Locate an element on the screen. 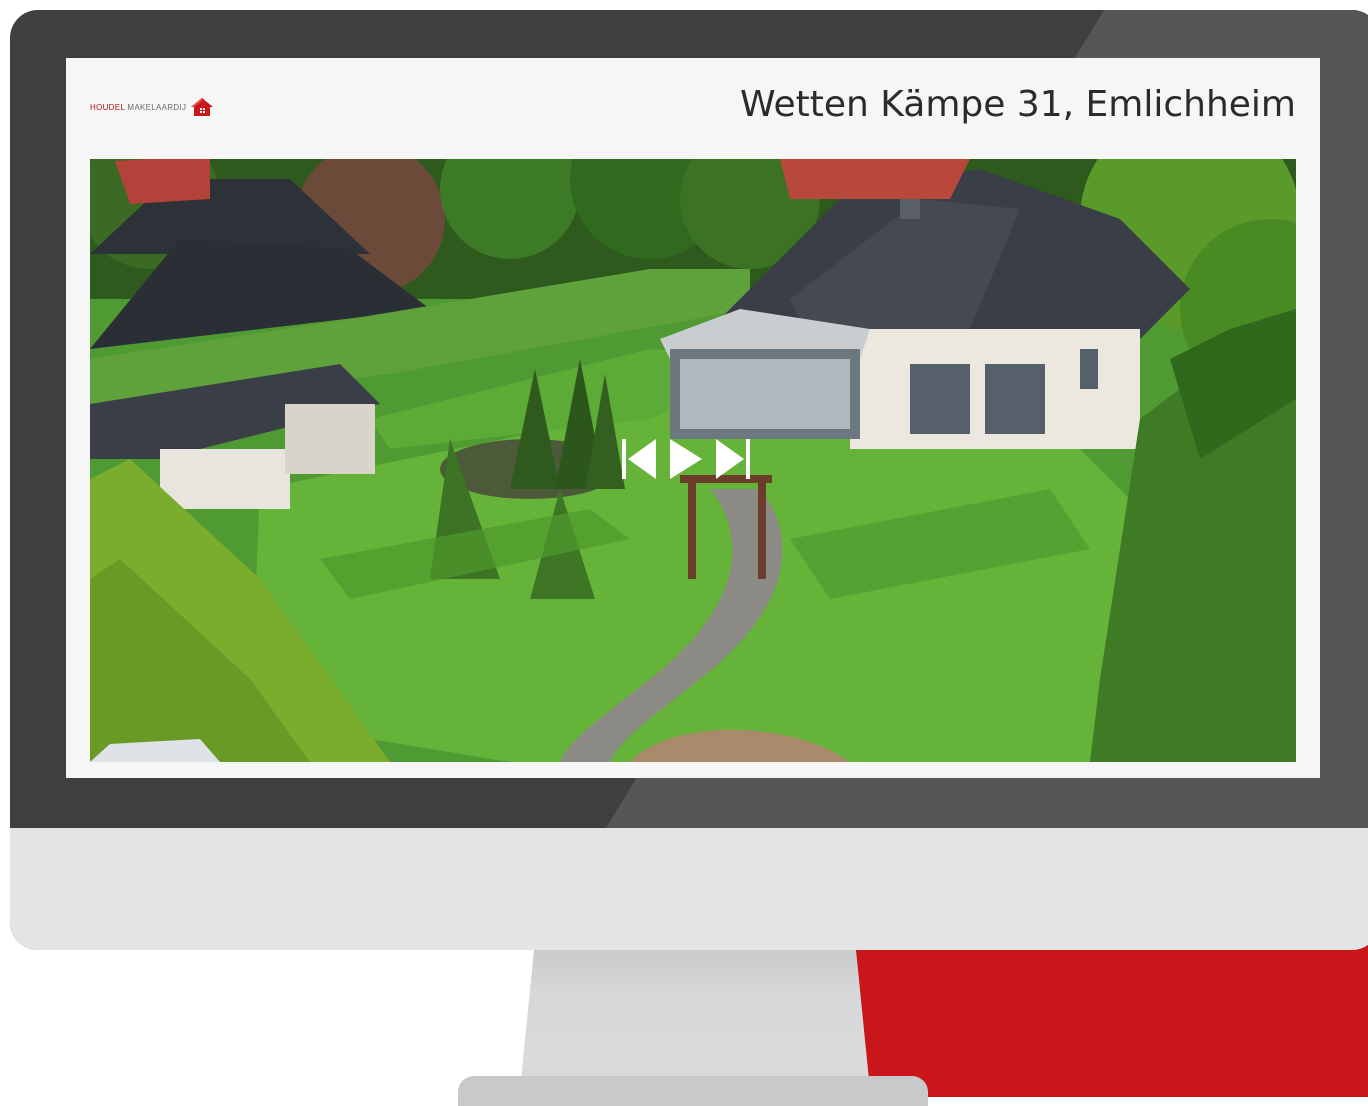  monitor-stand-neck is located at coordinates (695, 1020).